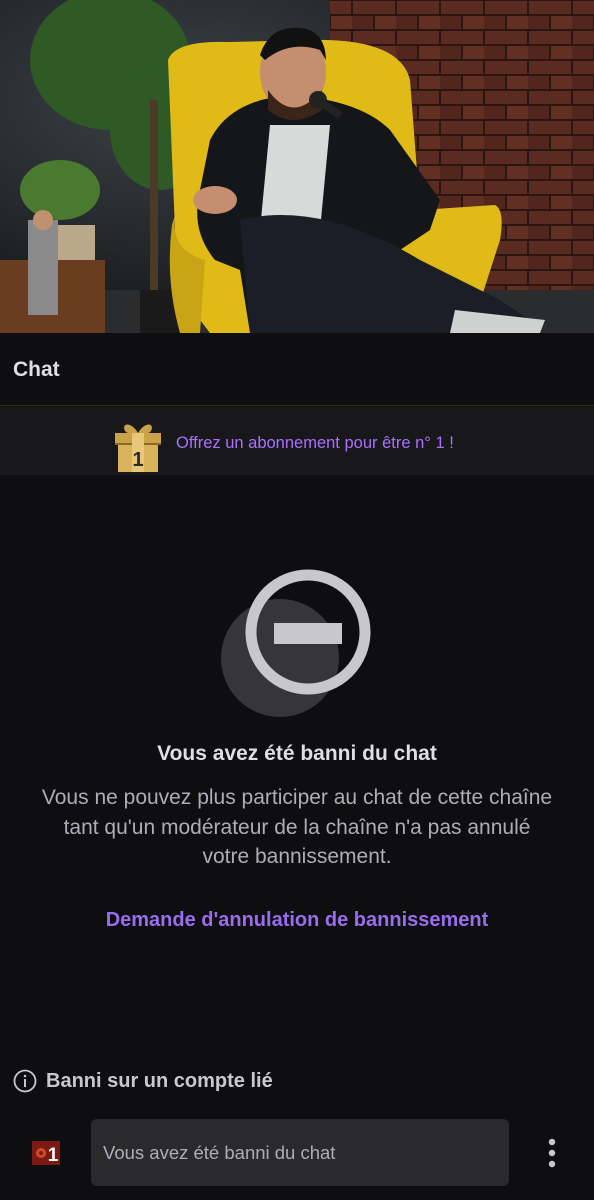  I want to click on chat-header: Chat, so click(297, 369).